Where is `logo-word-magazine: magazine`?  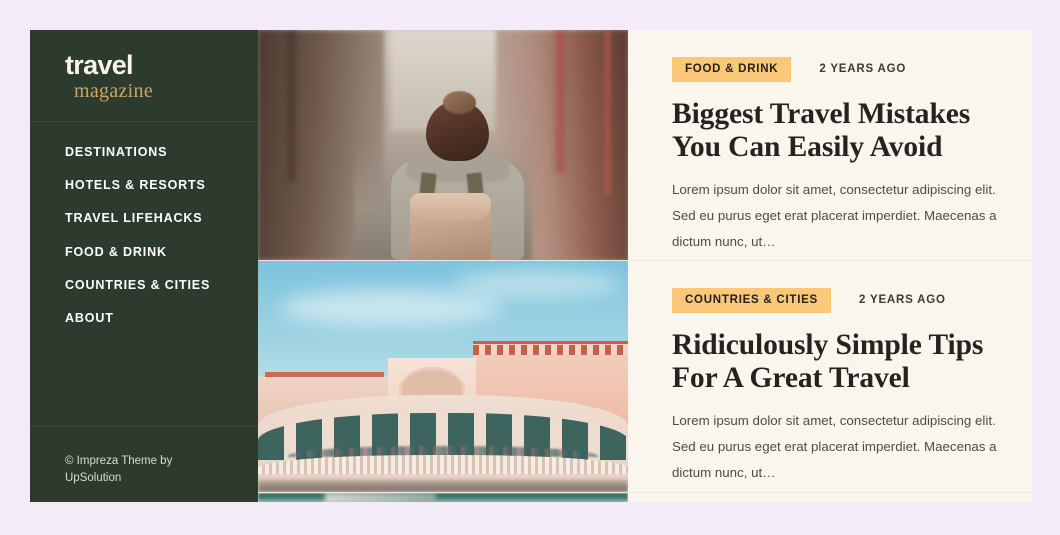
logo-word-magazine: magazine is located at coordinates (114, 91).